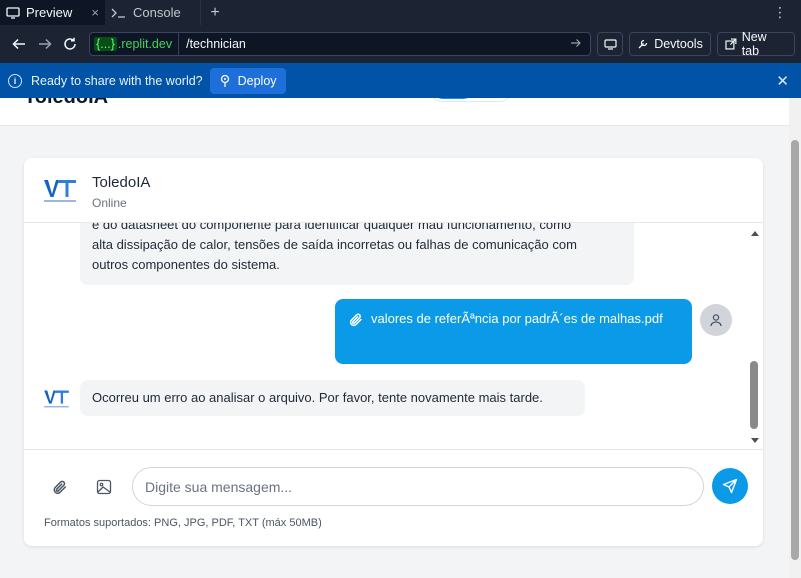  I want to click on forward-button, so click(45, 44).